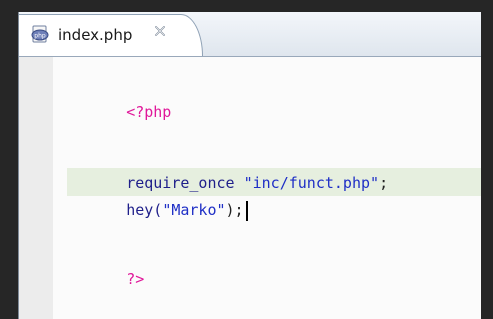 The width and height of the screenshot is (493, 319). I want to click on close-icon, so click(160, 31).